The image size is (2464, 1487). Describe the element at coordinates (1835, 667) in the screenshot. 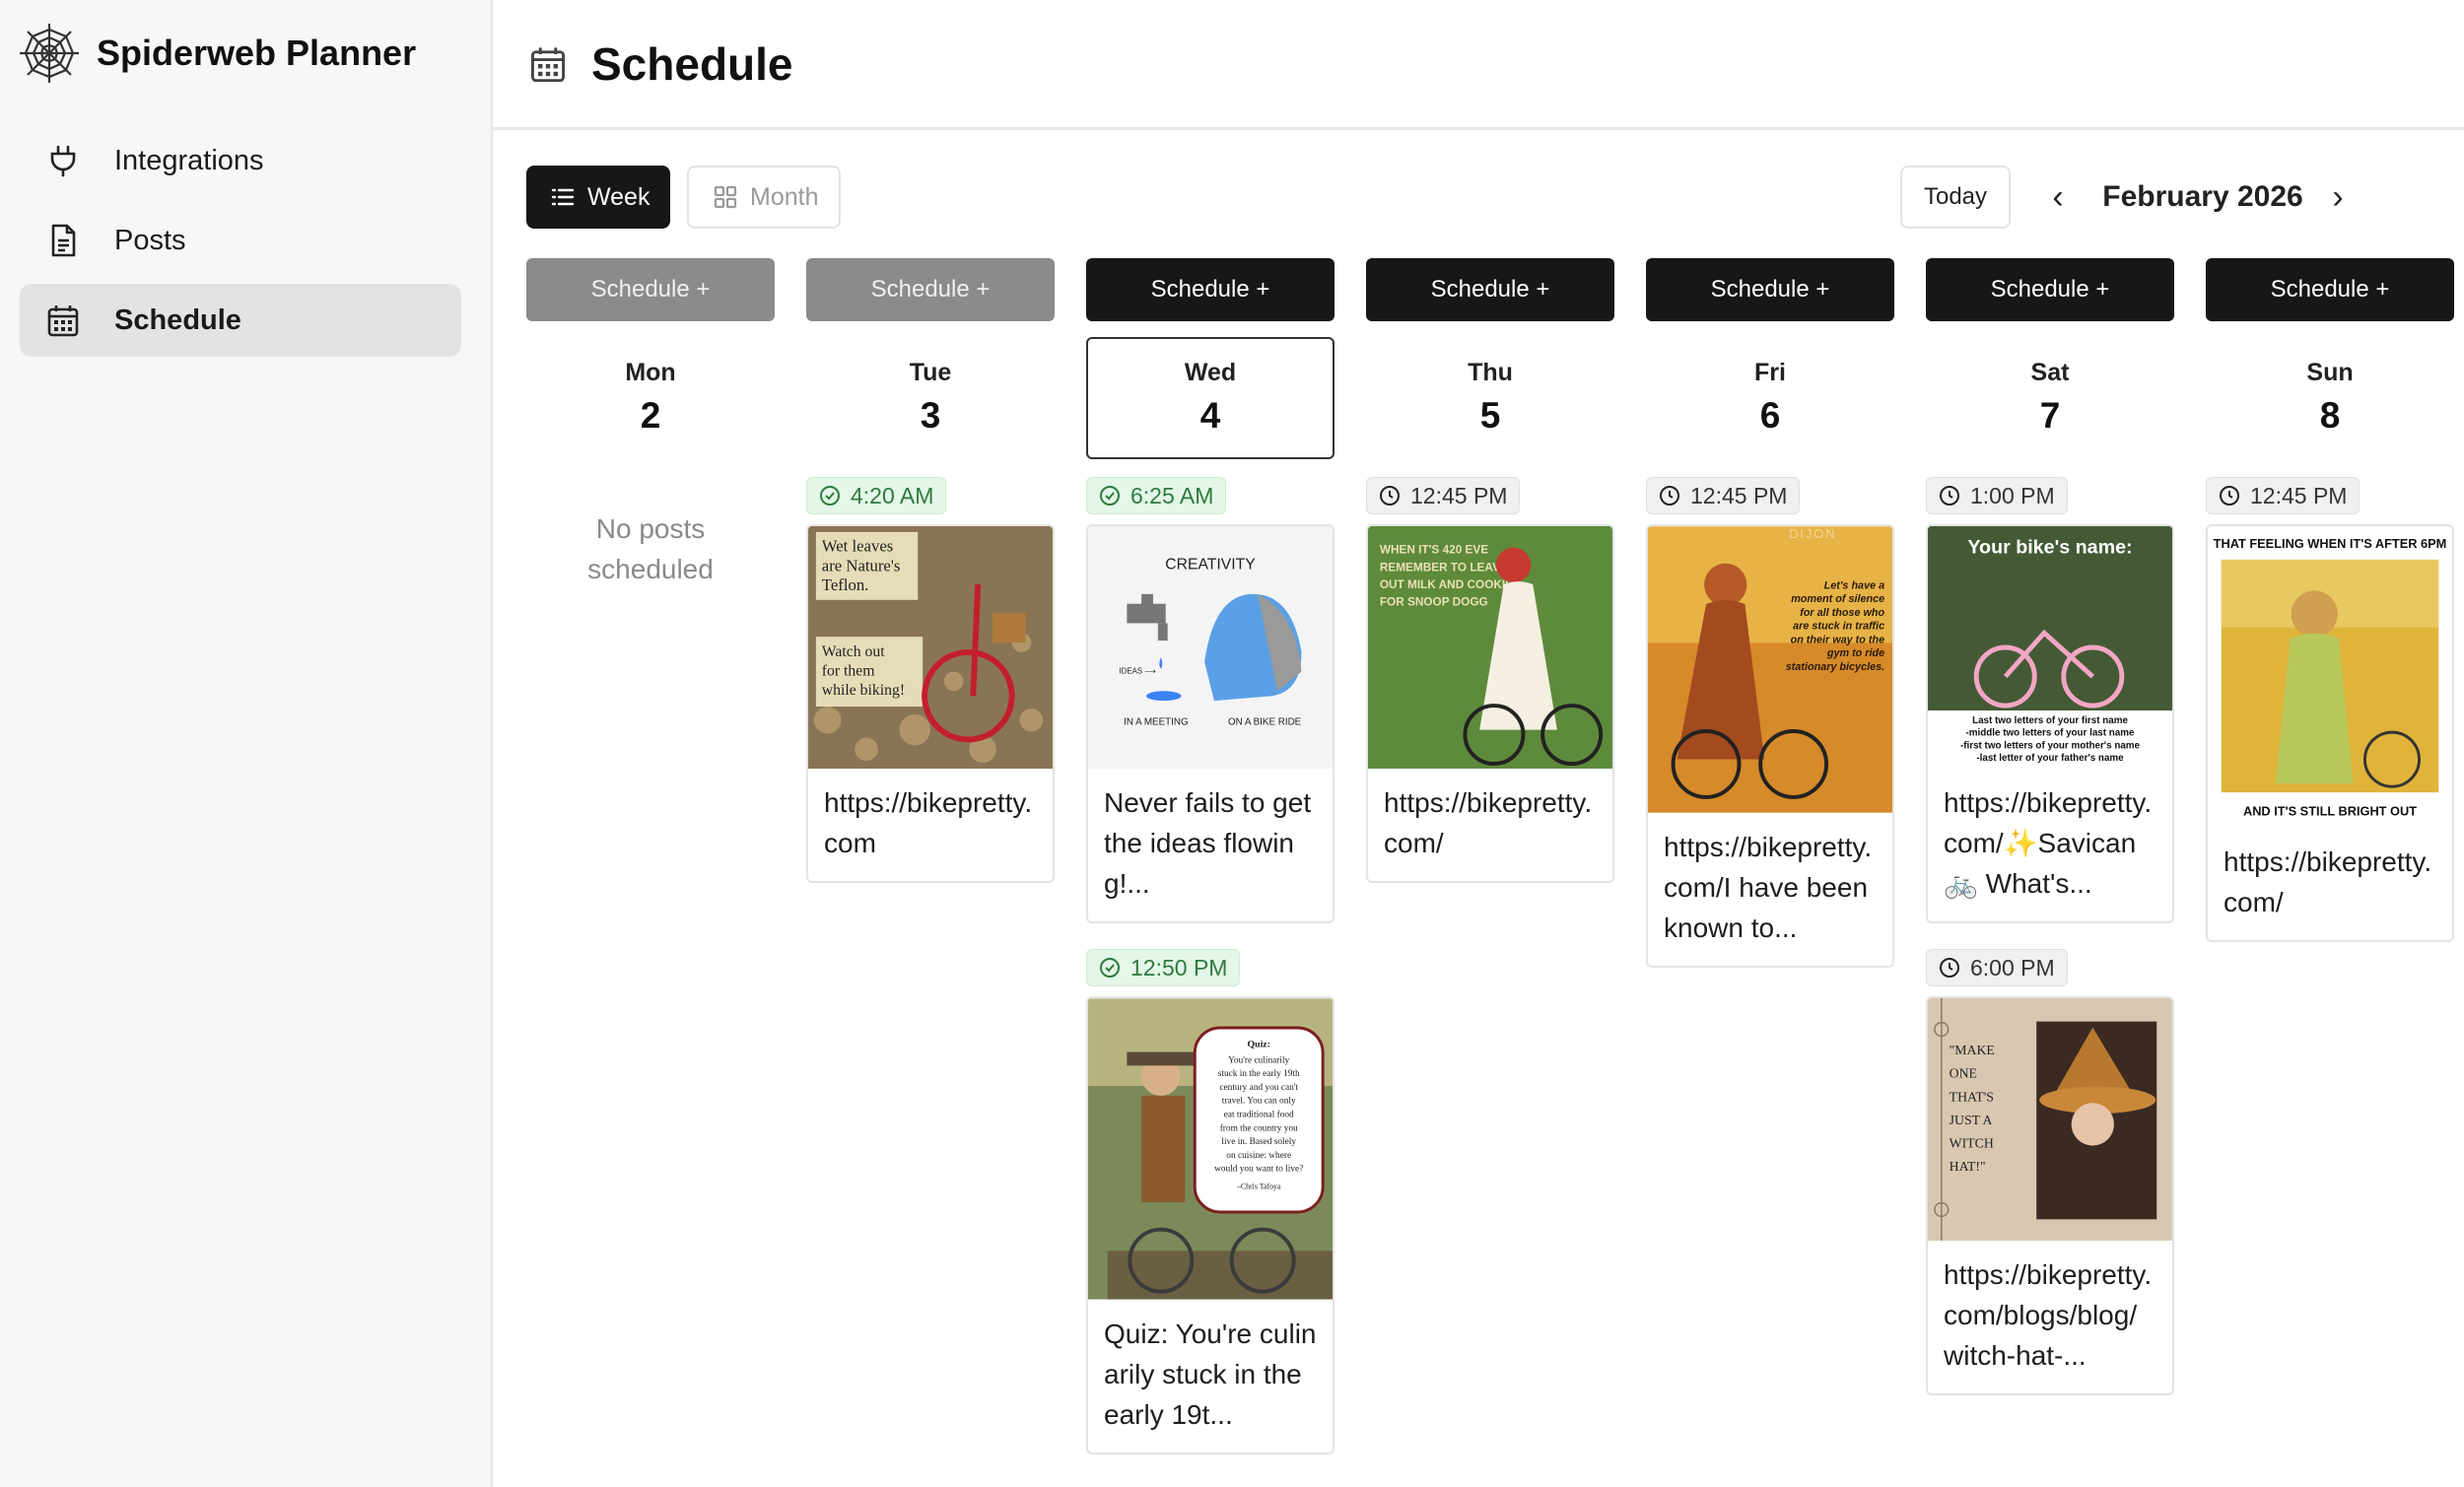

I see `svg-text: stationary bicycles.` at that location.